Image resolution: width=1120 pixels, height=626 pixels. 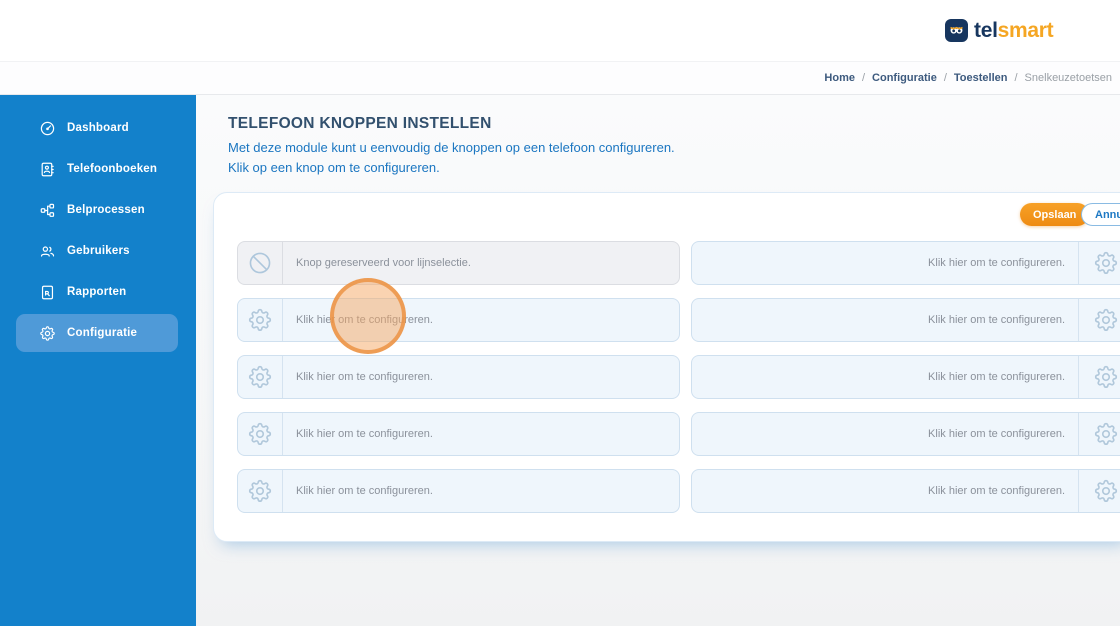 I want to click on sidebar-item-dashboard: Dashboard, so click(x=97, y=128).